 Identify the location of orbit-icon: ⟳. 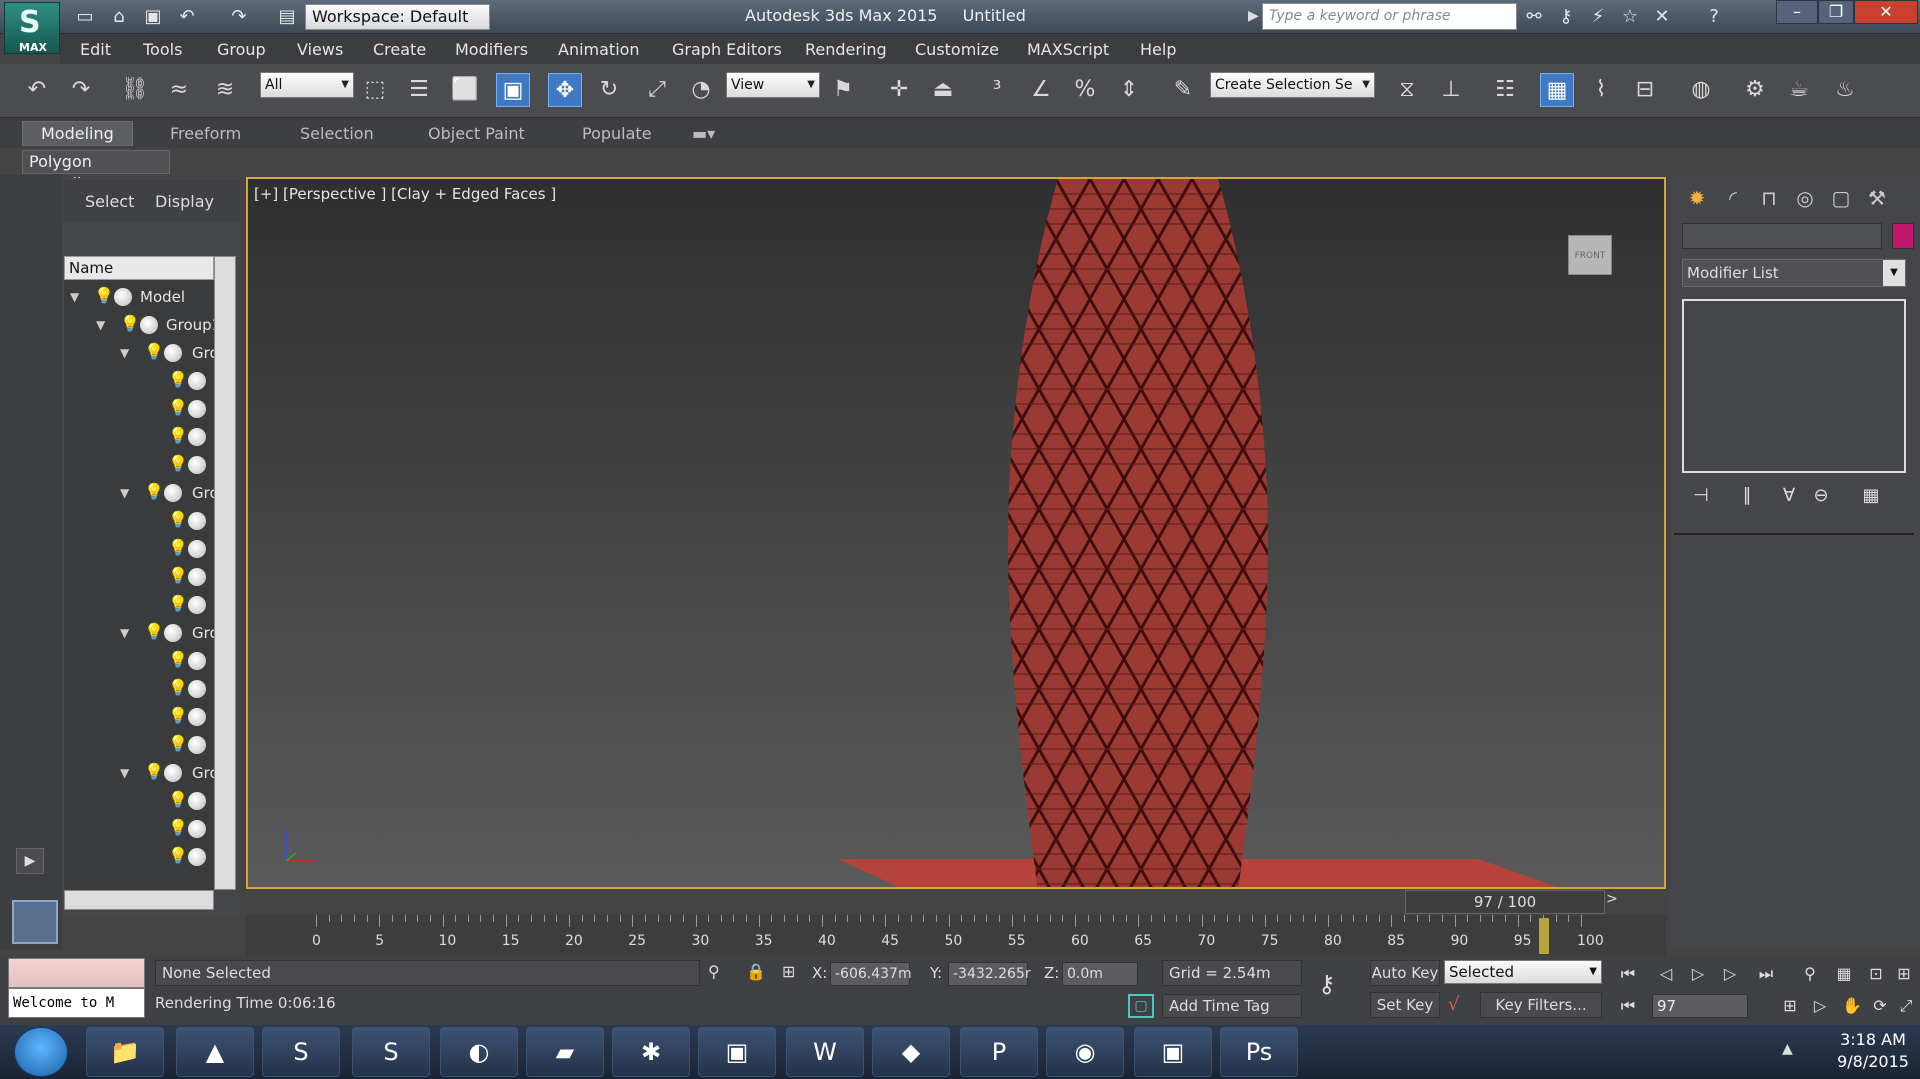
(1880, 1006).